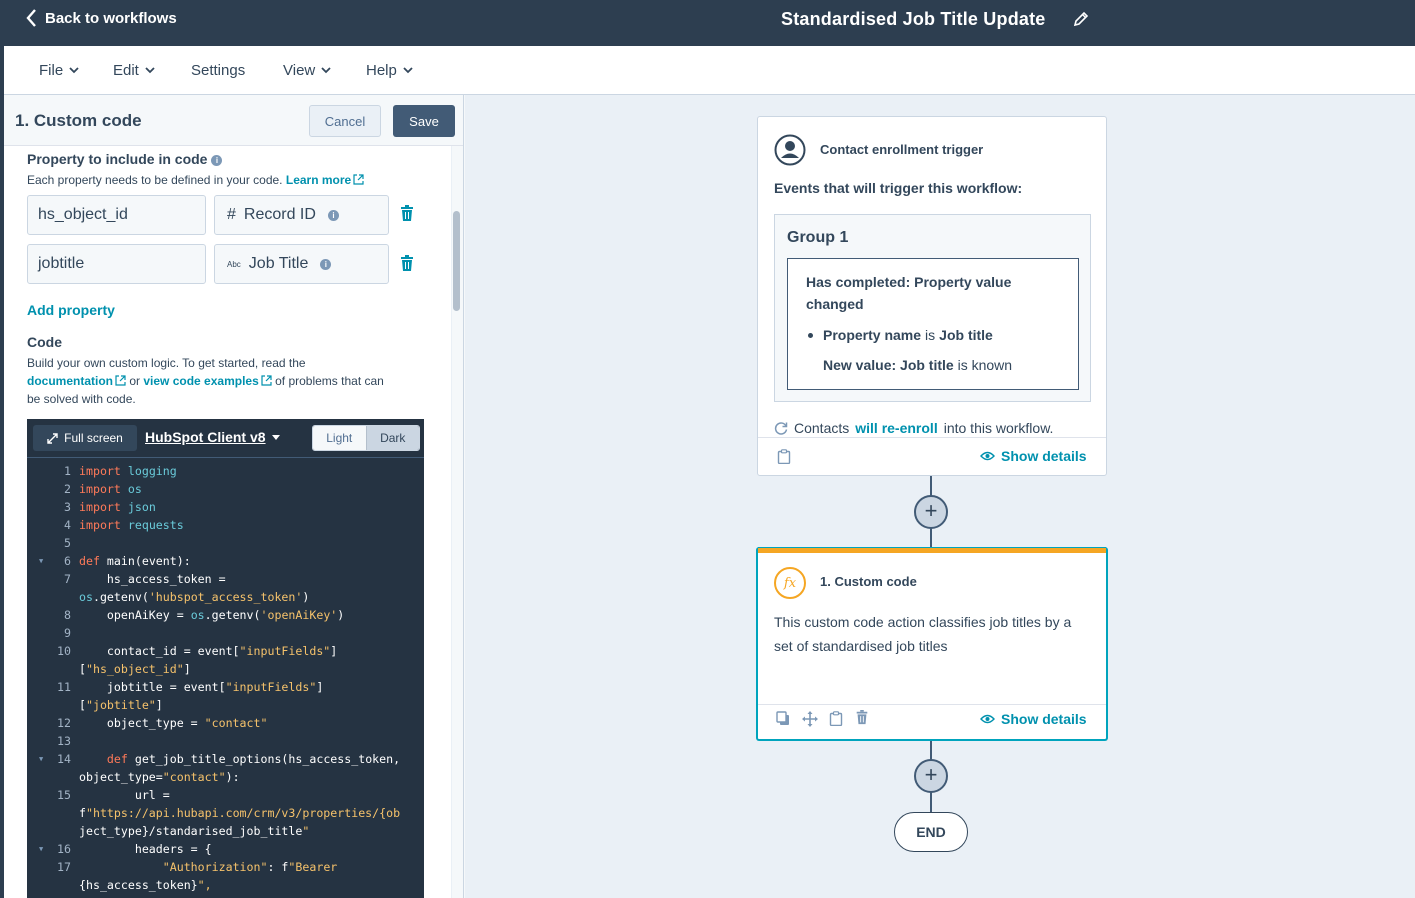 Image resolution: width=1415 pixels, height=898 pixels. Describe the element at coordinates (250, 867) in the screenshot. I see `code-text: "Authorization": f"Bearer` at that location.